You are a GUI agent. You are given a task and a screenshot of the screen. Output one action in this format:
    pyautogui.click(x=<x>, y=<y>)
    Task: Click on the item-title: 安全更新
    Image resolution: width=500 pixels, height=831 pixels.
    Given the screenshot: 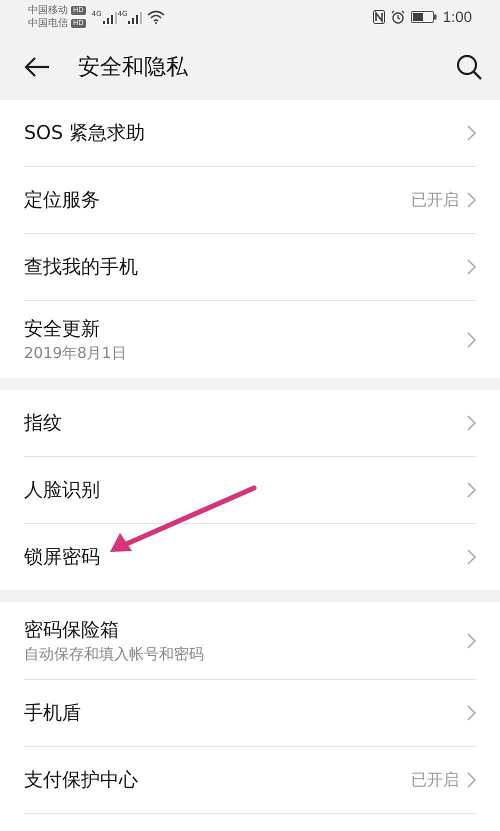 What is the action you would take?
    pyautogui.click(x=62, y=329)
    